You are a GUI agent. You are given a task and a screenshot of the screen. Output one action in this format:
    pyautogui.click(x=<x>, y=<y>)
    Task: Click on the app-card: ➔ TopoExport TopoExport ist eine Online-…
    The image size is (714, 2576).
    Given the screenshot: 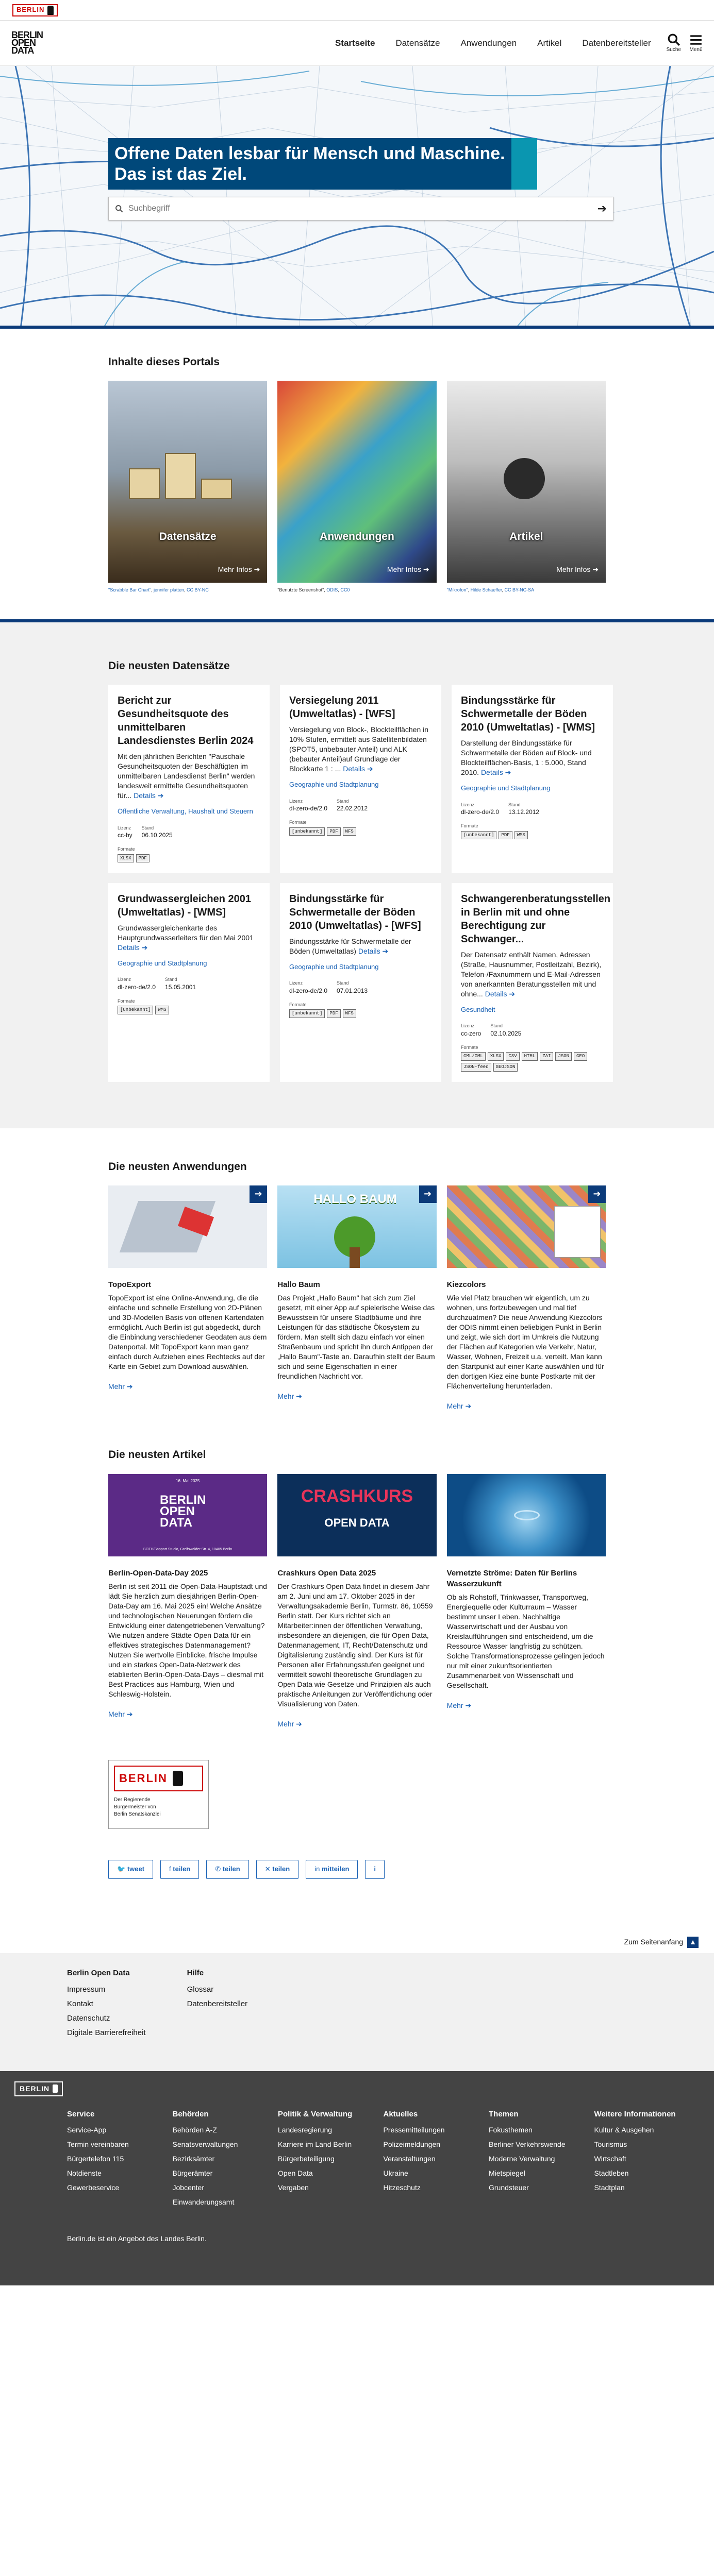 What is the action you would take?
    pyautogui.click(x=188, y=1299)
    